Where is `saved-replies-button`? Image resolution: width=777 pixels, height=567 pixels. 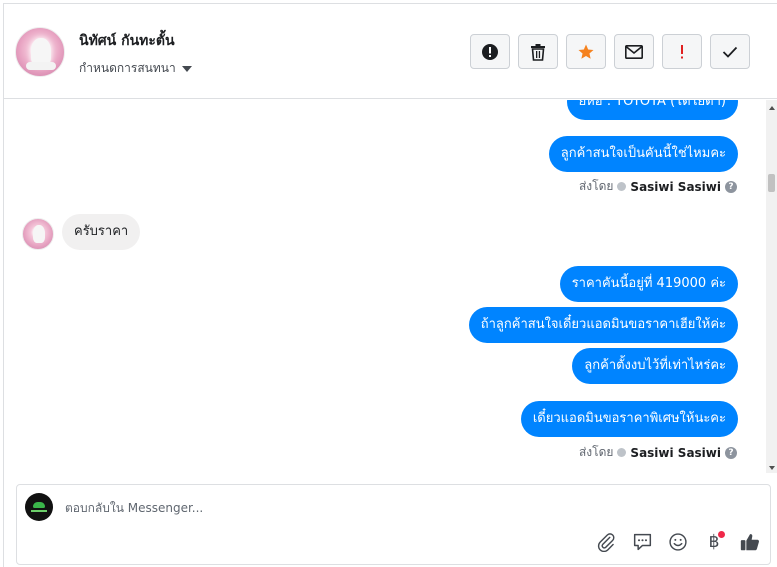 saved-replies-button is located at coordinates (642, 542).